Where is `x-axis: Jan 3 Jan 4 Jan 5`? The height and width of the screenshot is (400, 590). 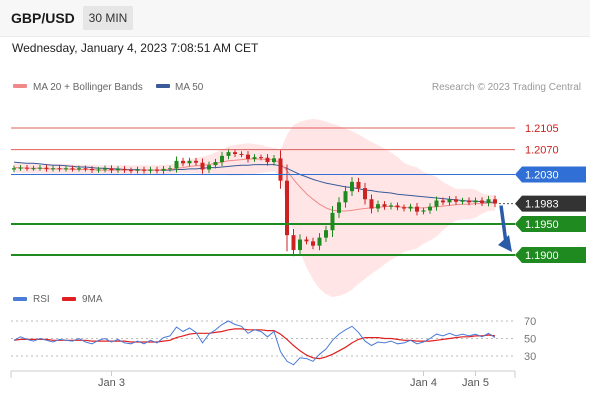
x-axis: Jan 3 Jan 4 Jan 5 is located at coordinates (263, 379).